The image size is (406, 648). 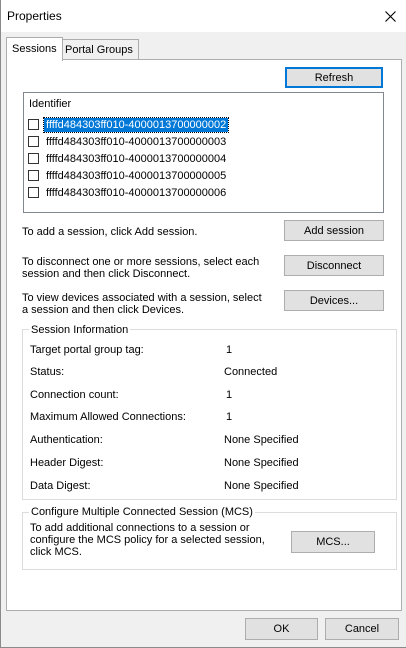 I want to click on field-label: Status:, so click(x=47, y=372).